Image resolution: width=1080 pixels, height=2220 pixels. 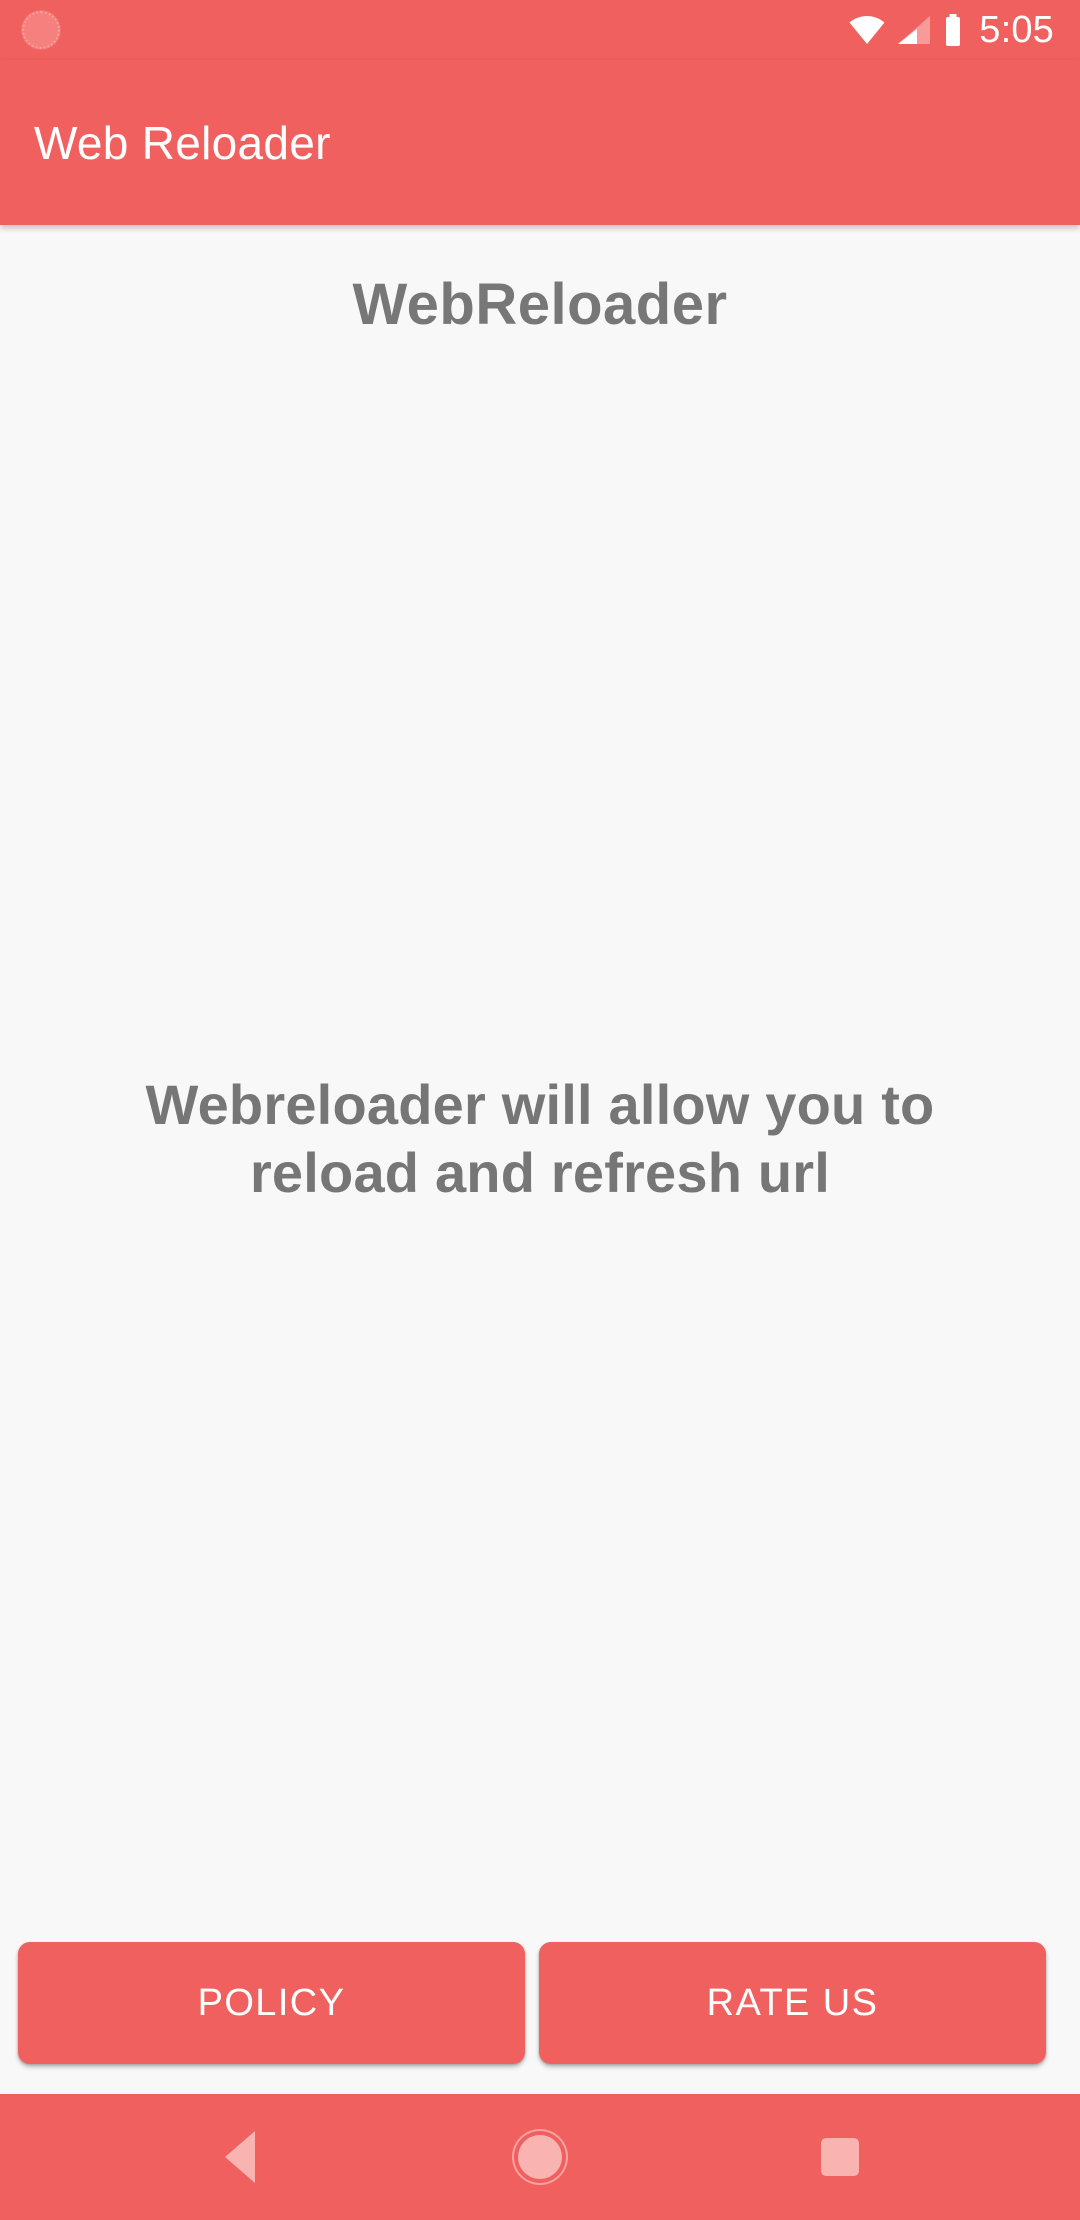 I want to click on nav-home-button, so click(x=540, y=2157).